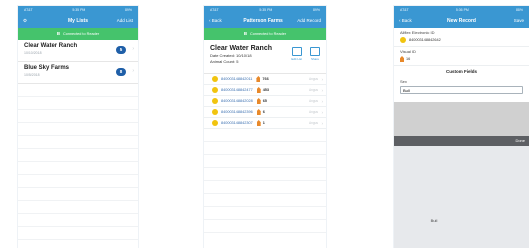  Describe the element at coordinates (408, 51) in the screenshot. I see `visual-id-label: Visual ID` at that location.